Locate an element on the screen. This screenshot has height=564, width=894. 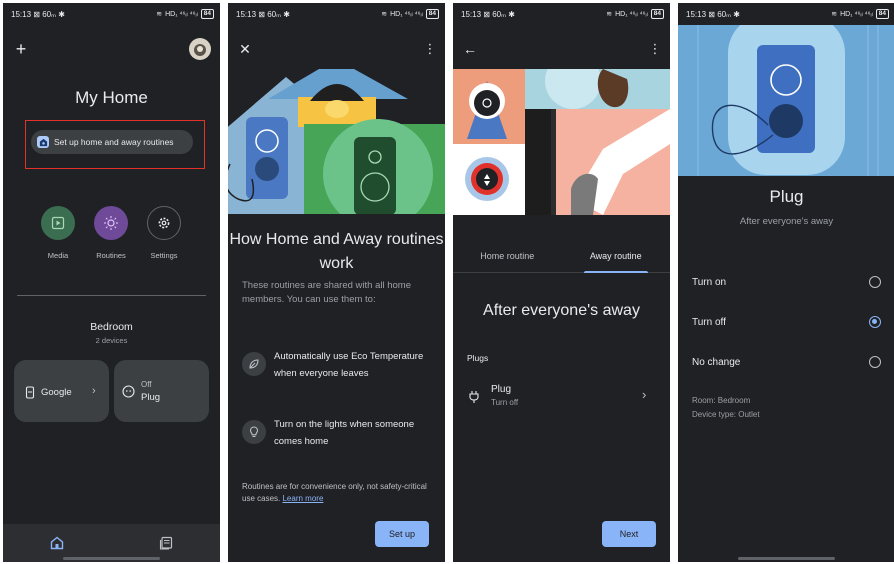
radio-button-selected is located at coordinates (875, 322).